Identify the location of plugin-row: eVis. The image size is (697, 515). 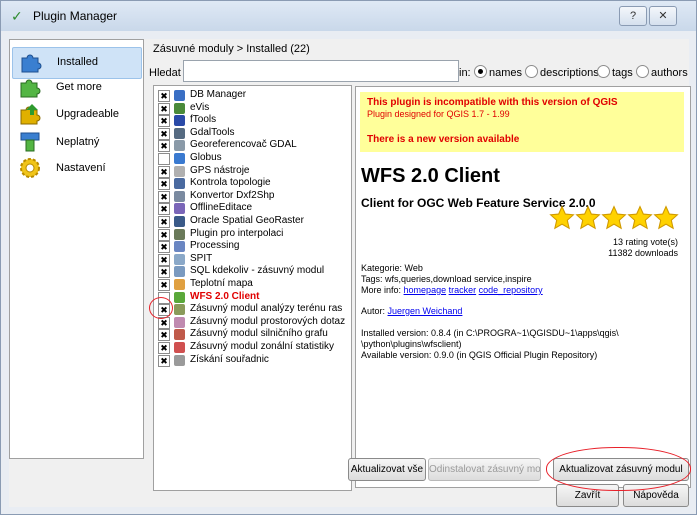
(251, 108).